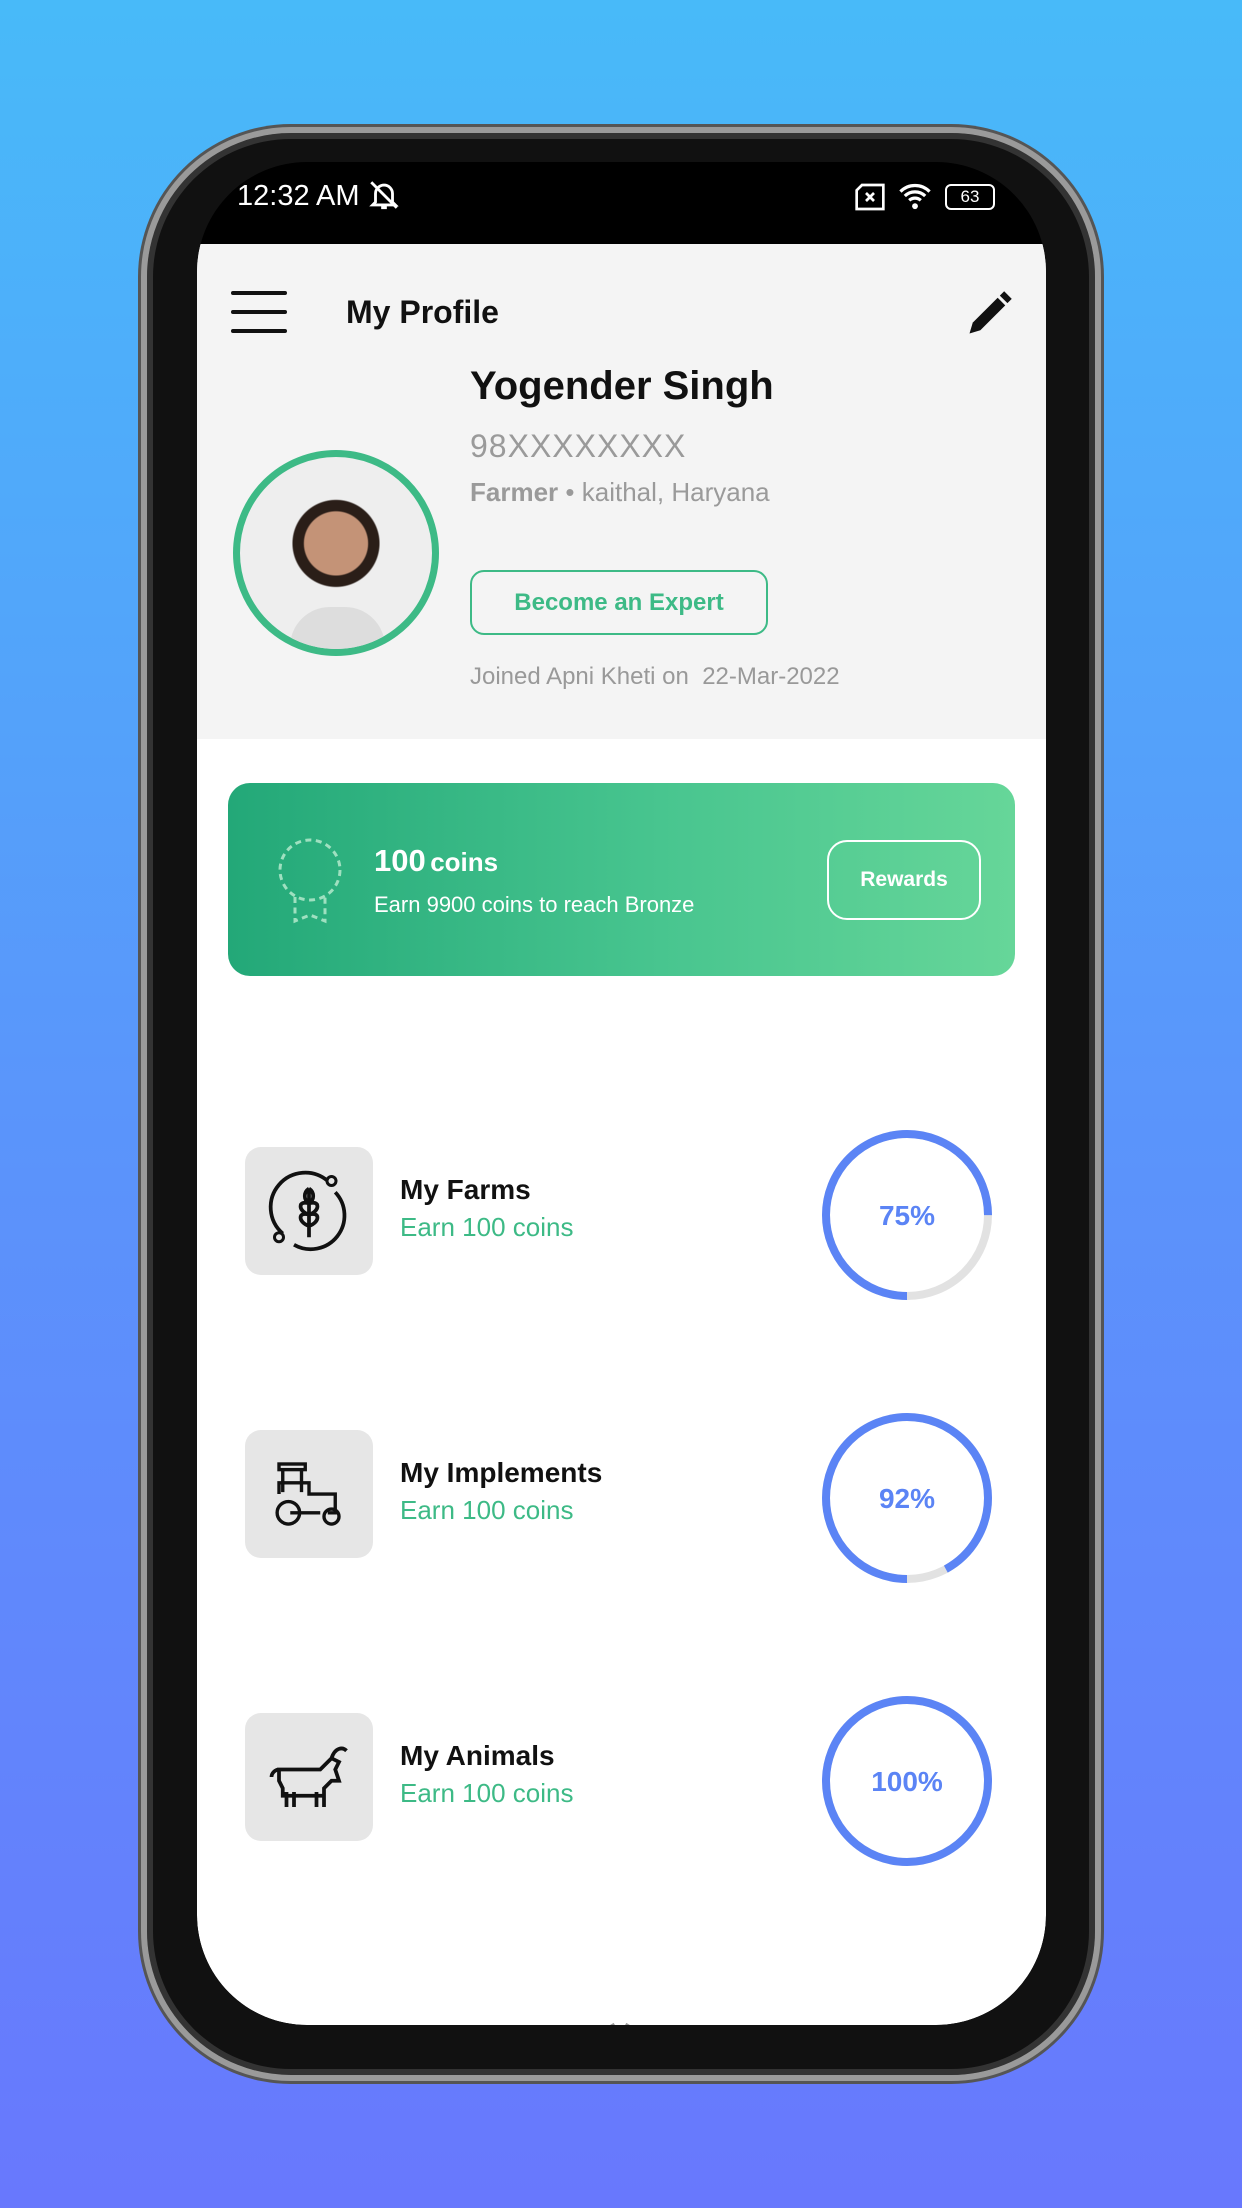 Image resolution: width=1242 pixels, height=2208 pixels. I want to click on progress-ring: 100%, so click(907, 1781).